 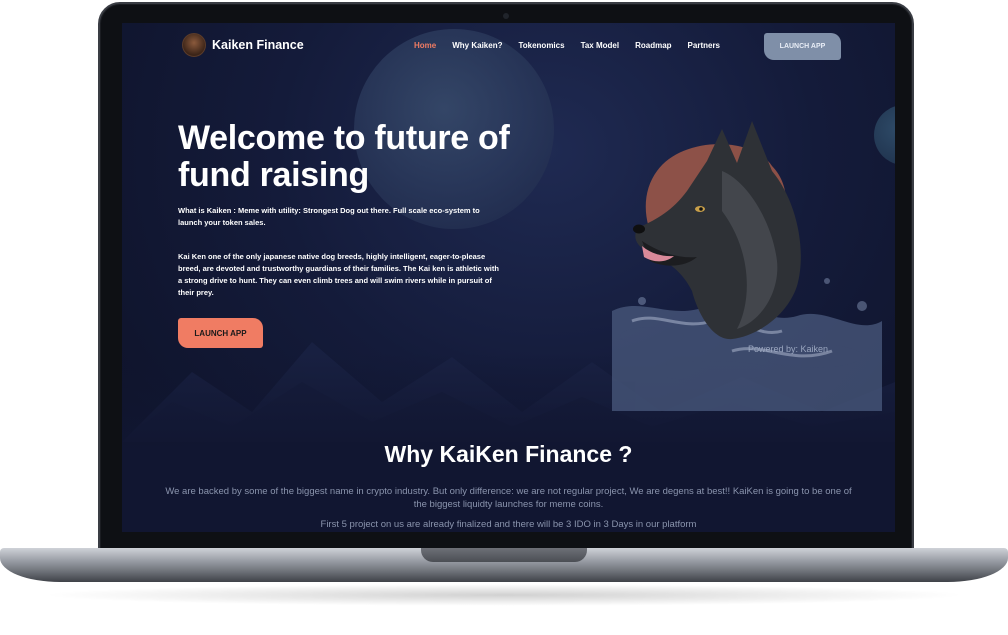 What do you see at coordinates (541, 45) in the screenshot?
I see `nav-item-tokenomics: Tokenomics` at bounding box center [541, 45].